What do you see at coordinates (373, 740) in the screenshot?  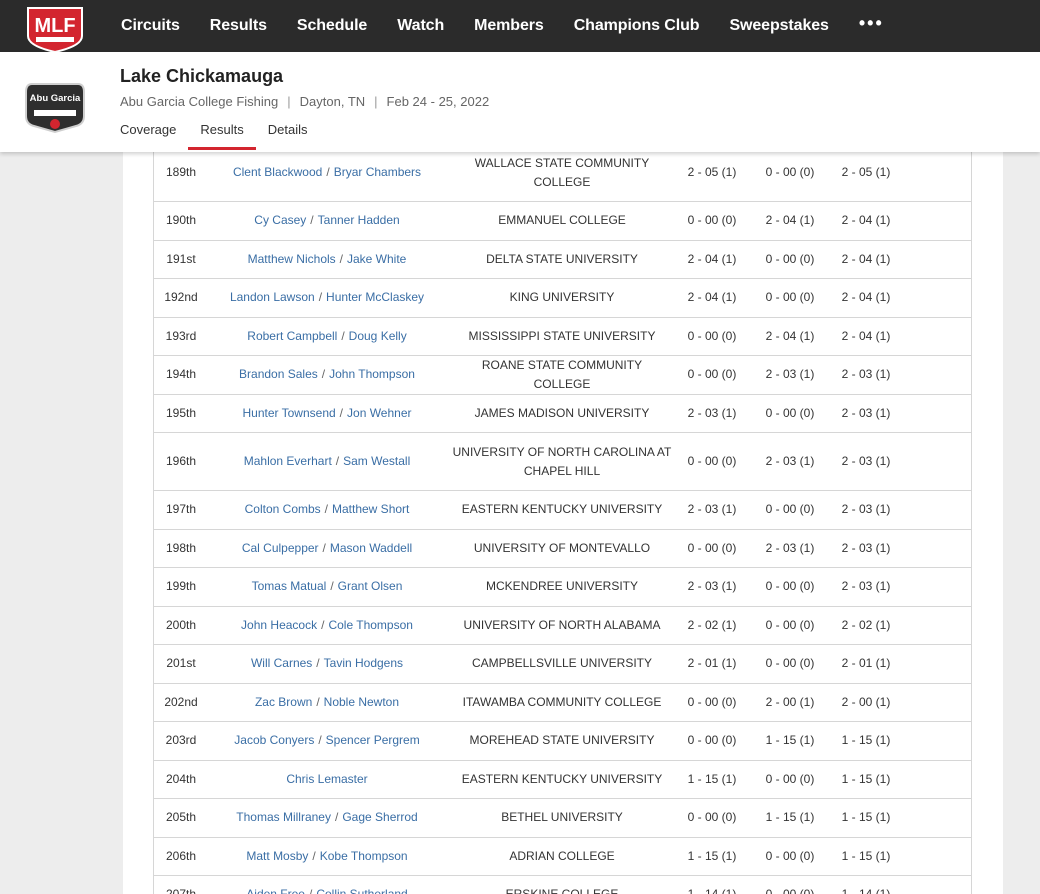 I see `angler-link: Spencer Pergrem` at bounding box center [373, 740].